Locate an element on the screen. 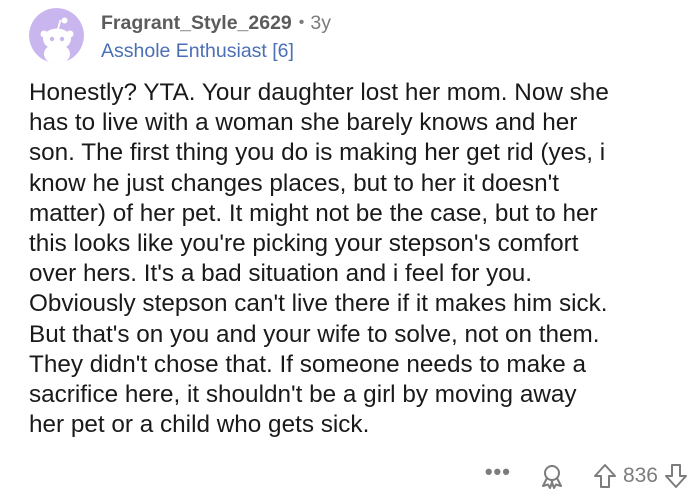 Image resolution: width=700 pixels, height=503 pixels. avatar is located at coordinates (56, 35).